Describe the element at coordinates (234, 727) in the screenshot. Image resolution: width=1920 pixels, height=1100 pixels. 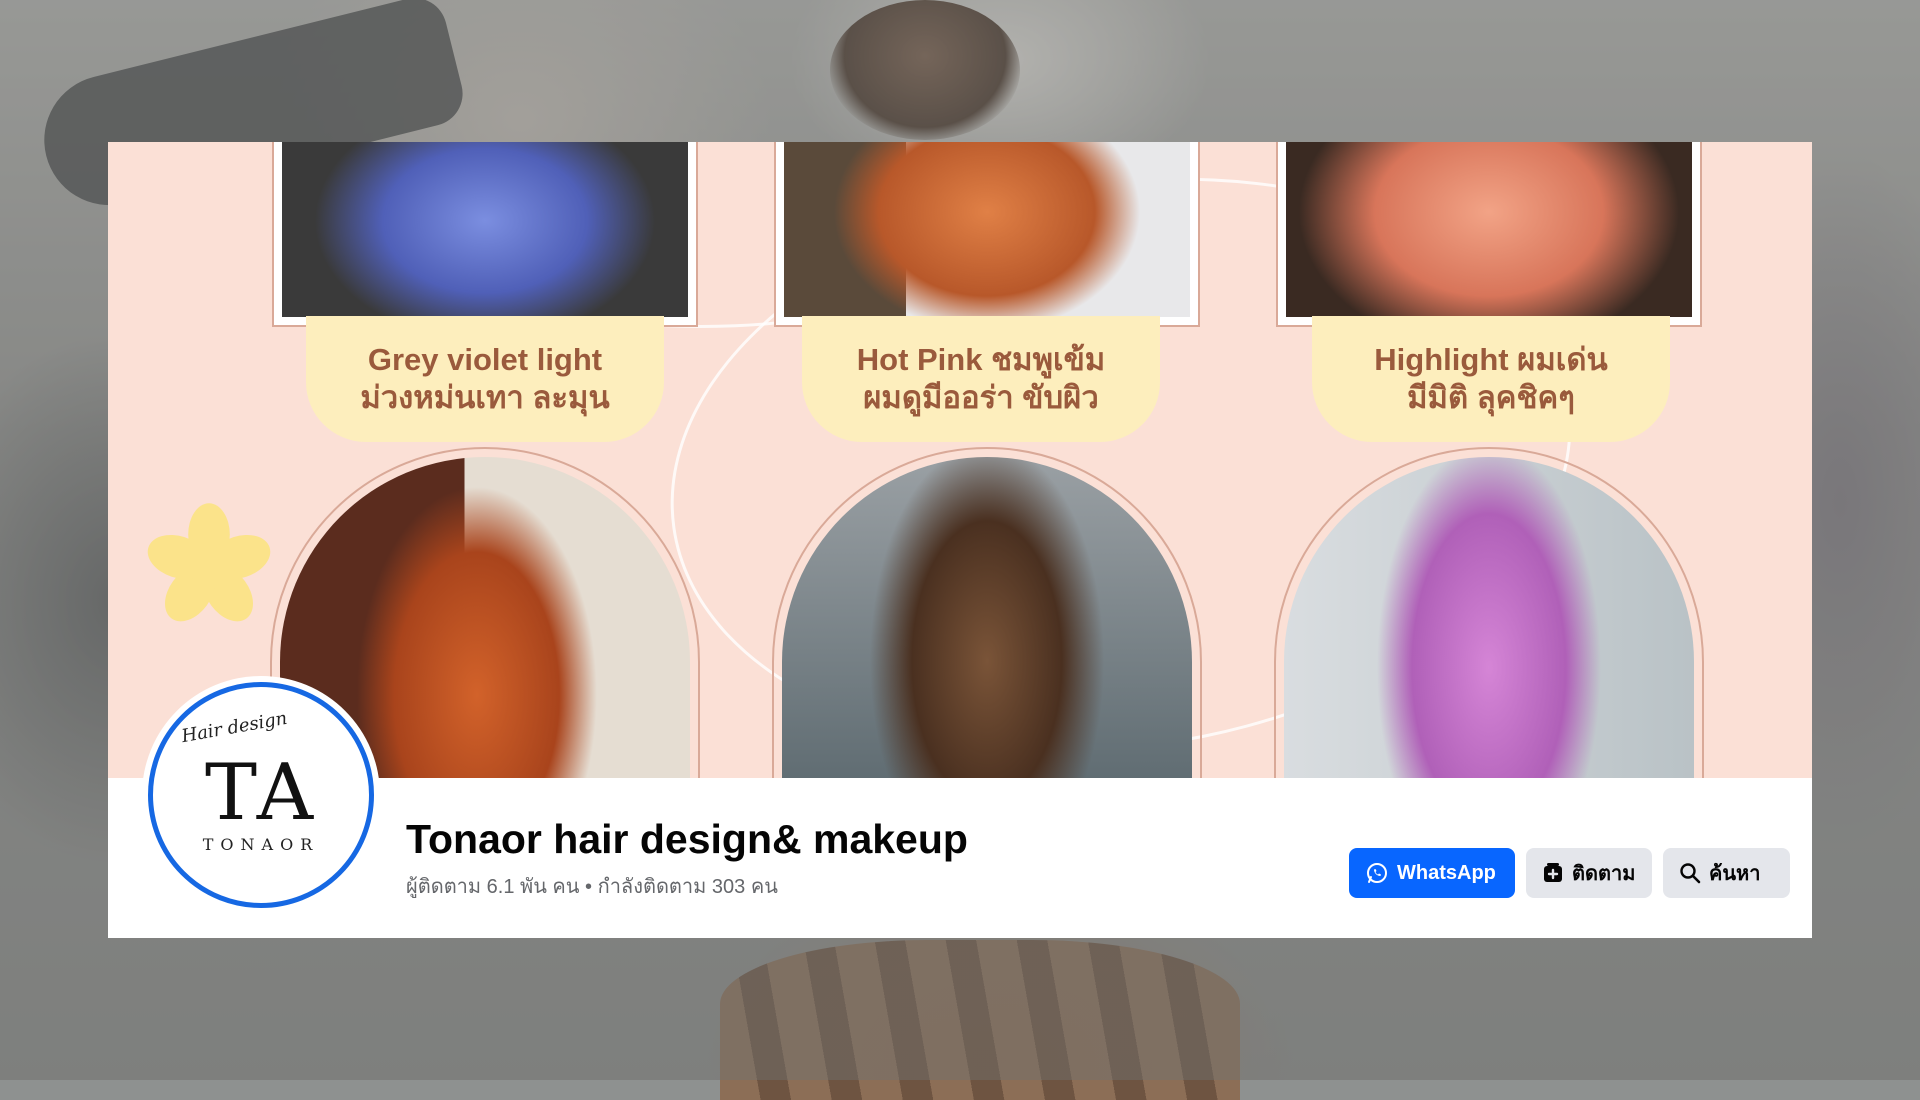
I see `logo-script: Hair design` at that location.